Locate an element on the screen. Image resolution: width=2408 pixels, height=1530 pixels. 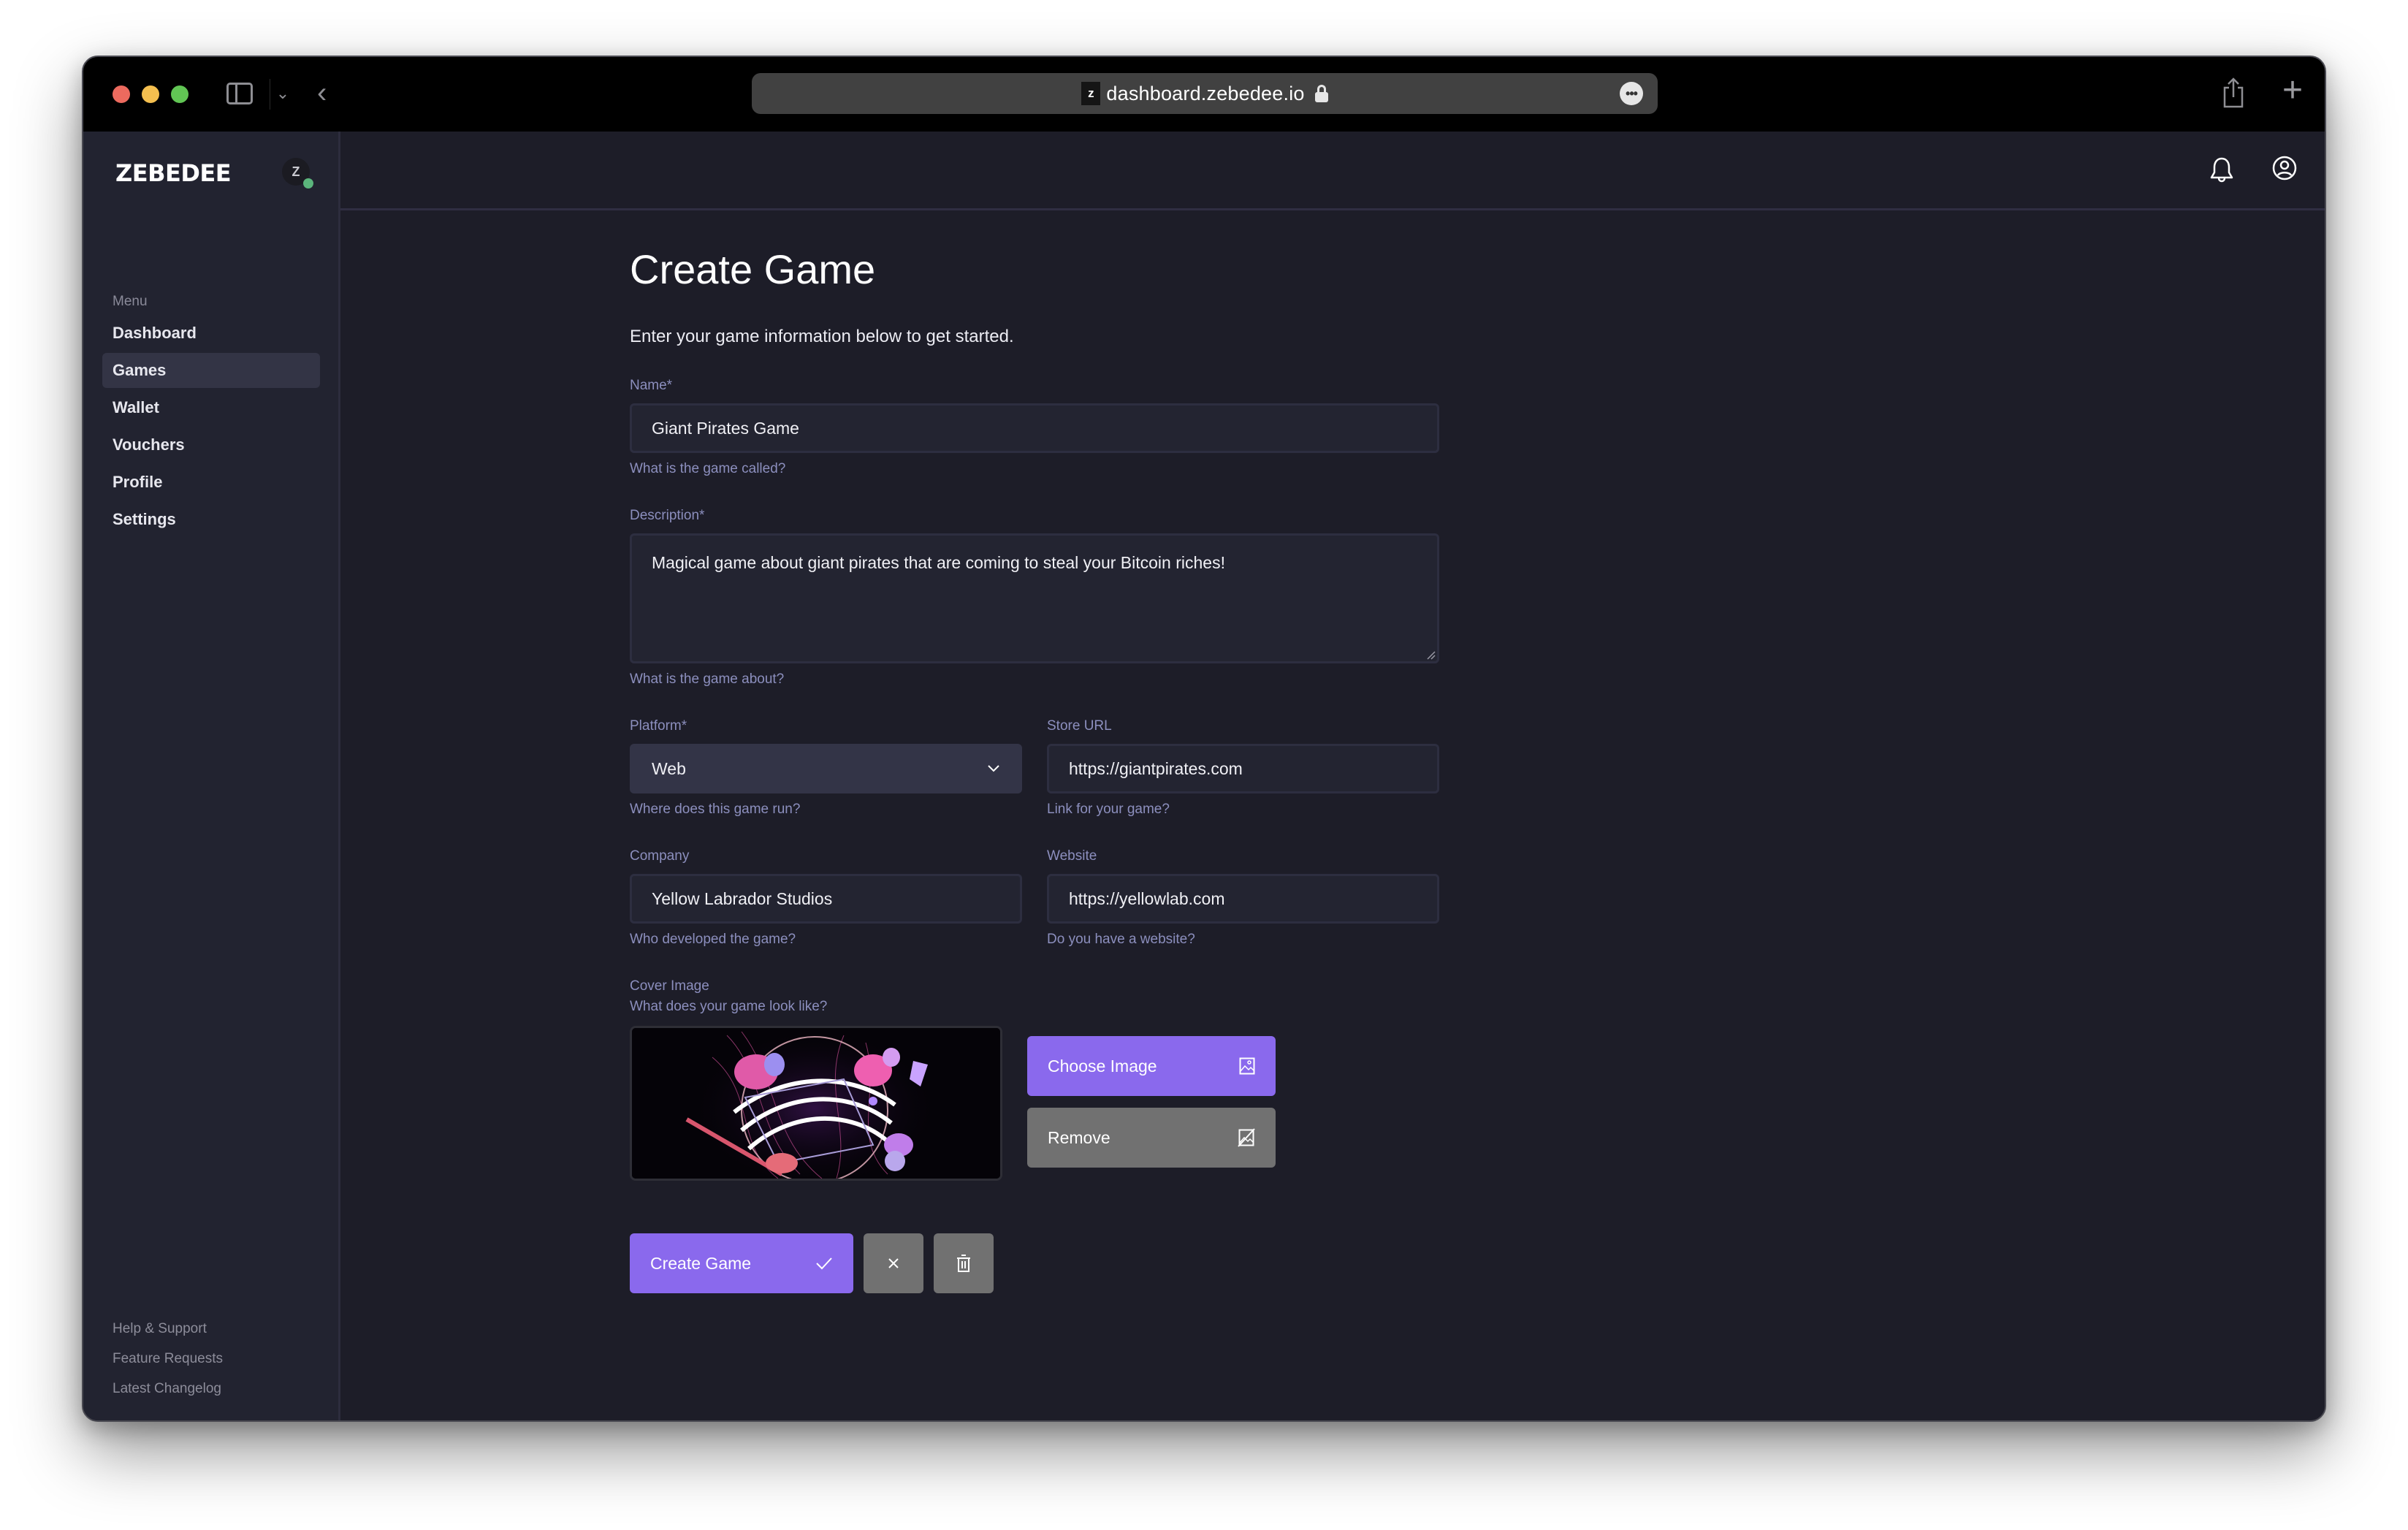
cover-image-row: Choose Image Remove is located at coordinates (1034, 1103).